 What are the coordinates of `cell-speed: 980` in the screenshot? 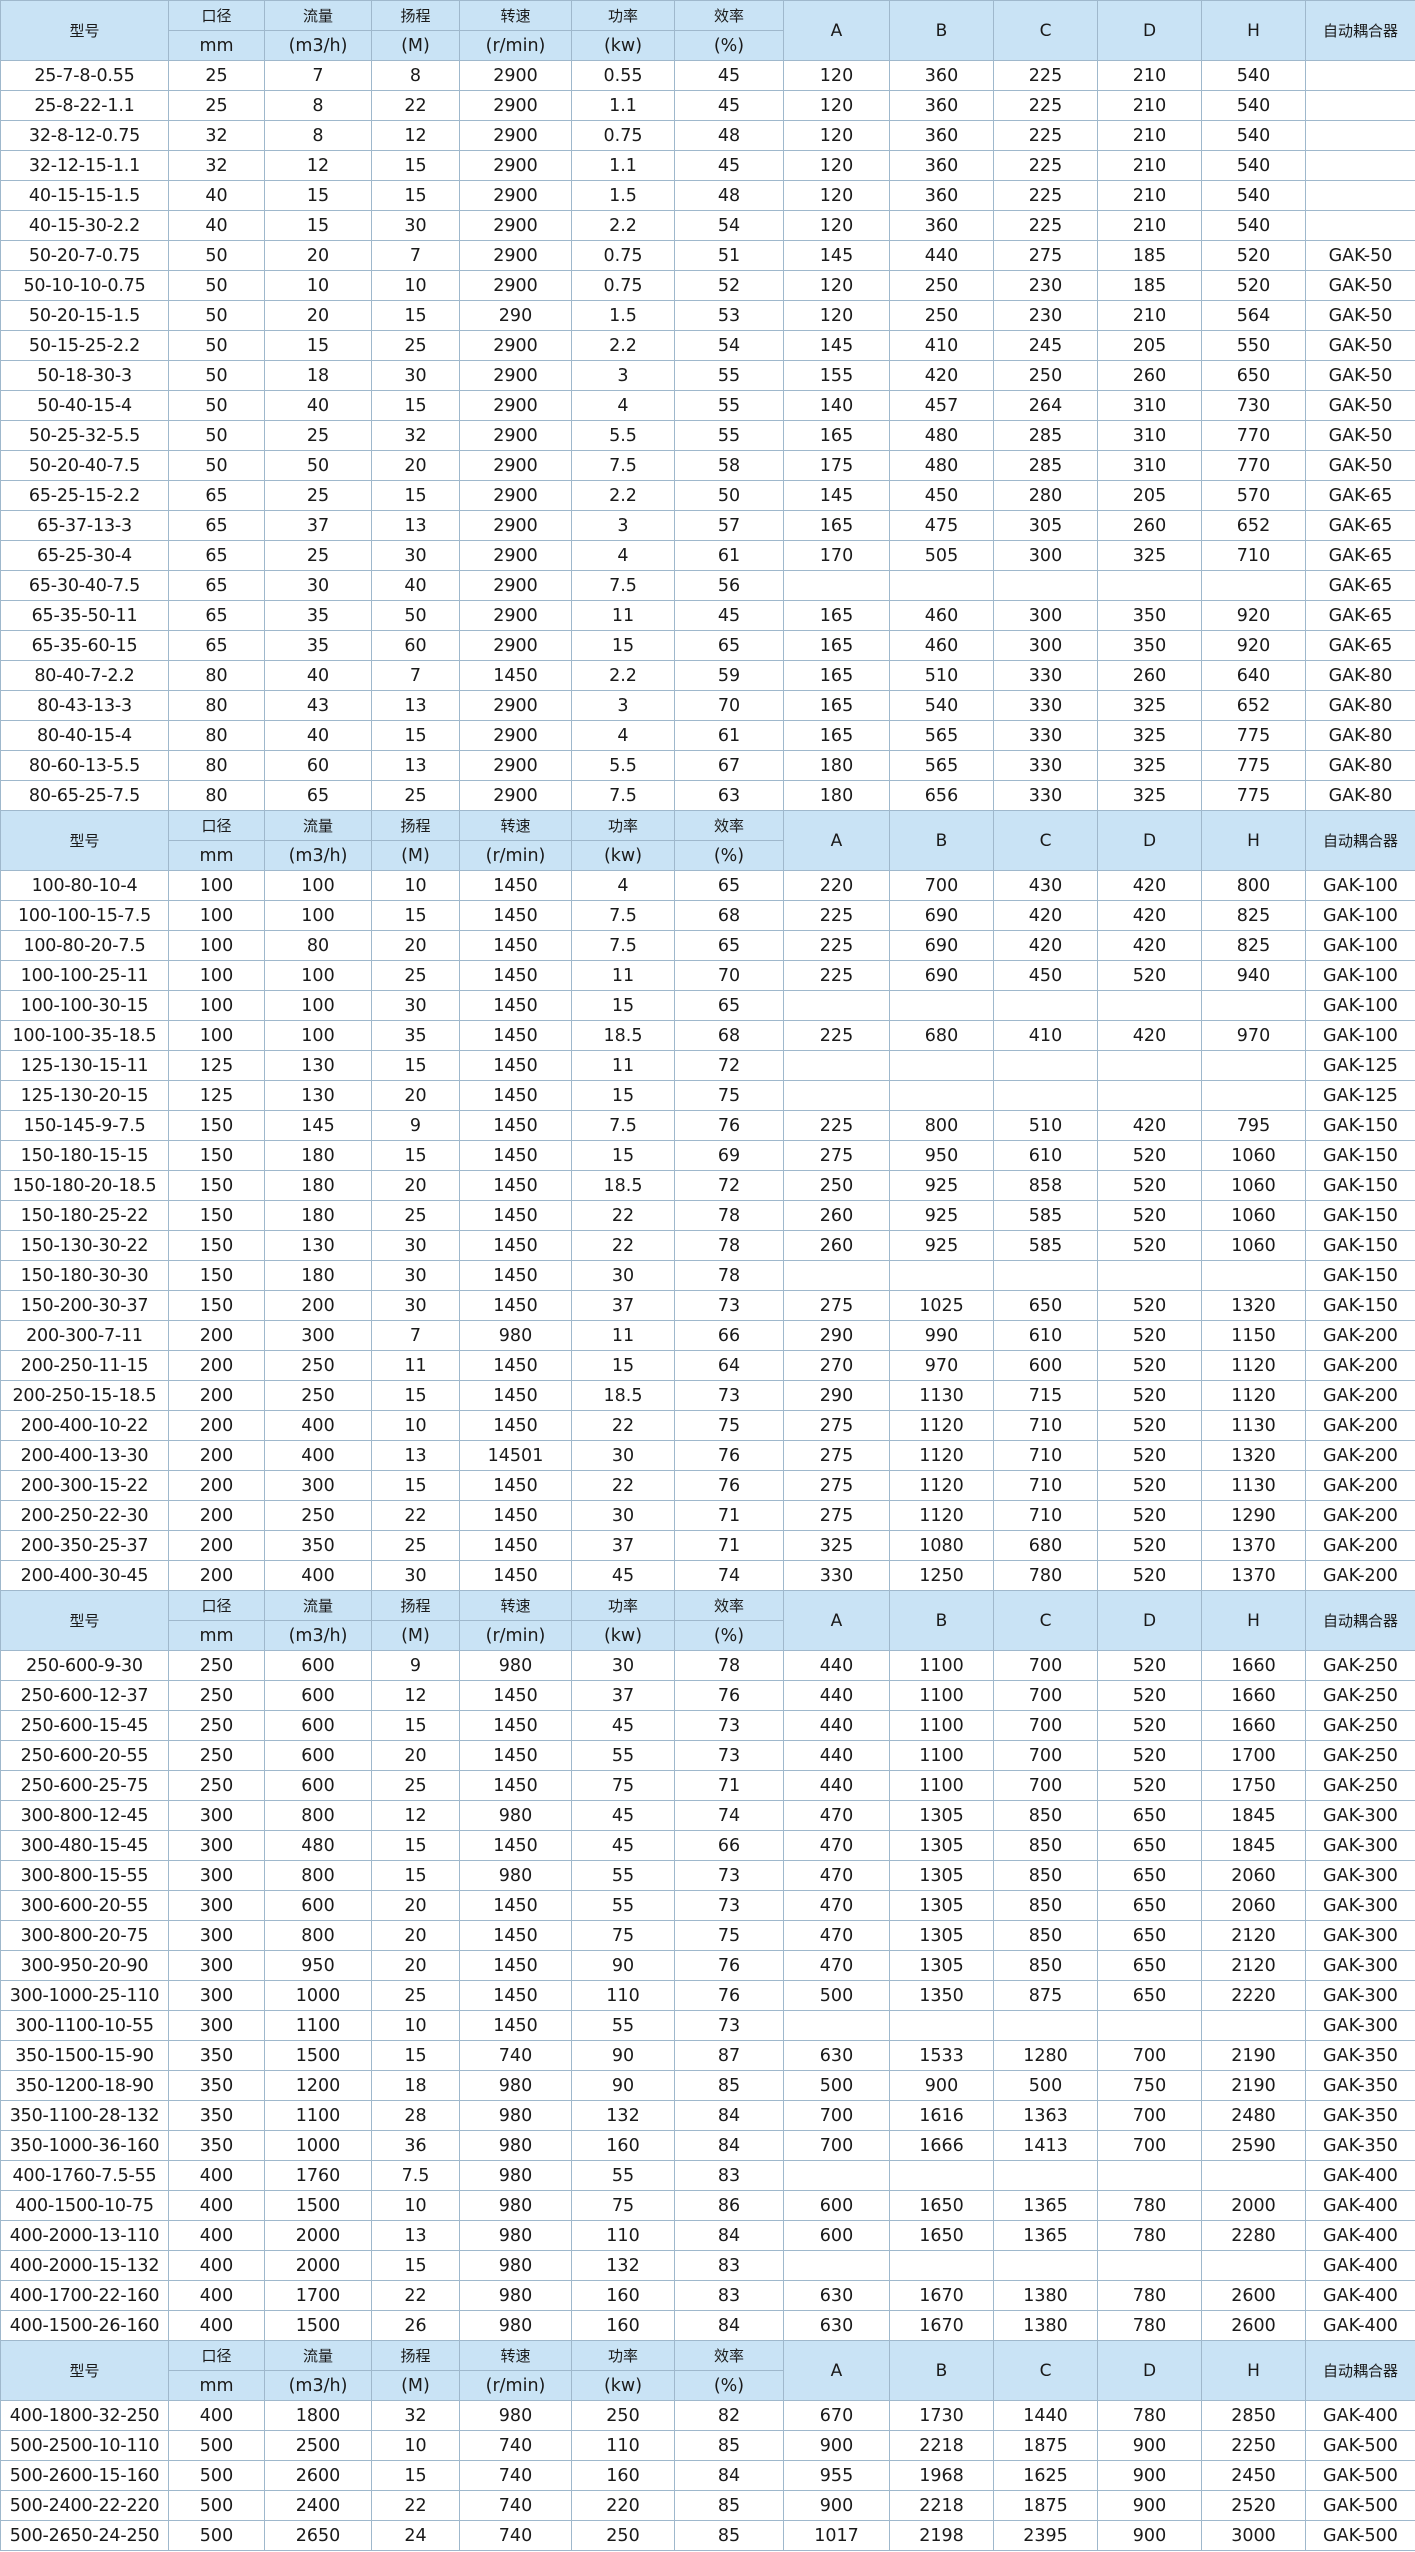 It's located at (515, 2085).